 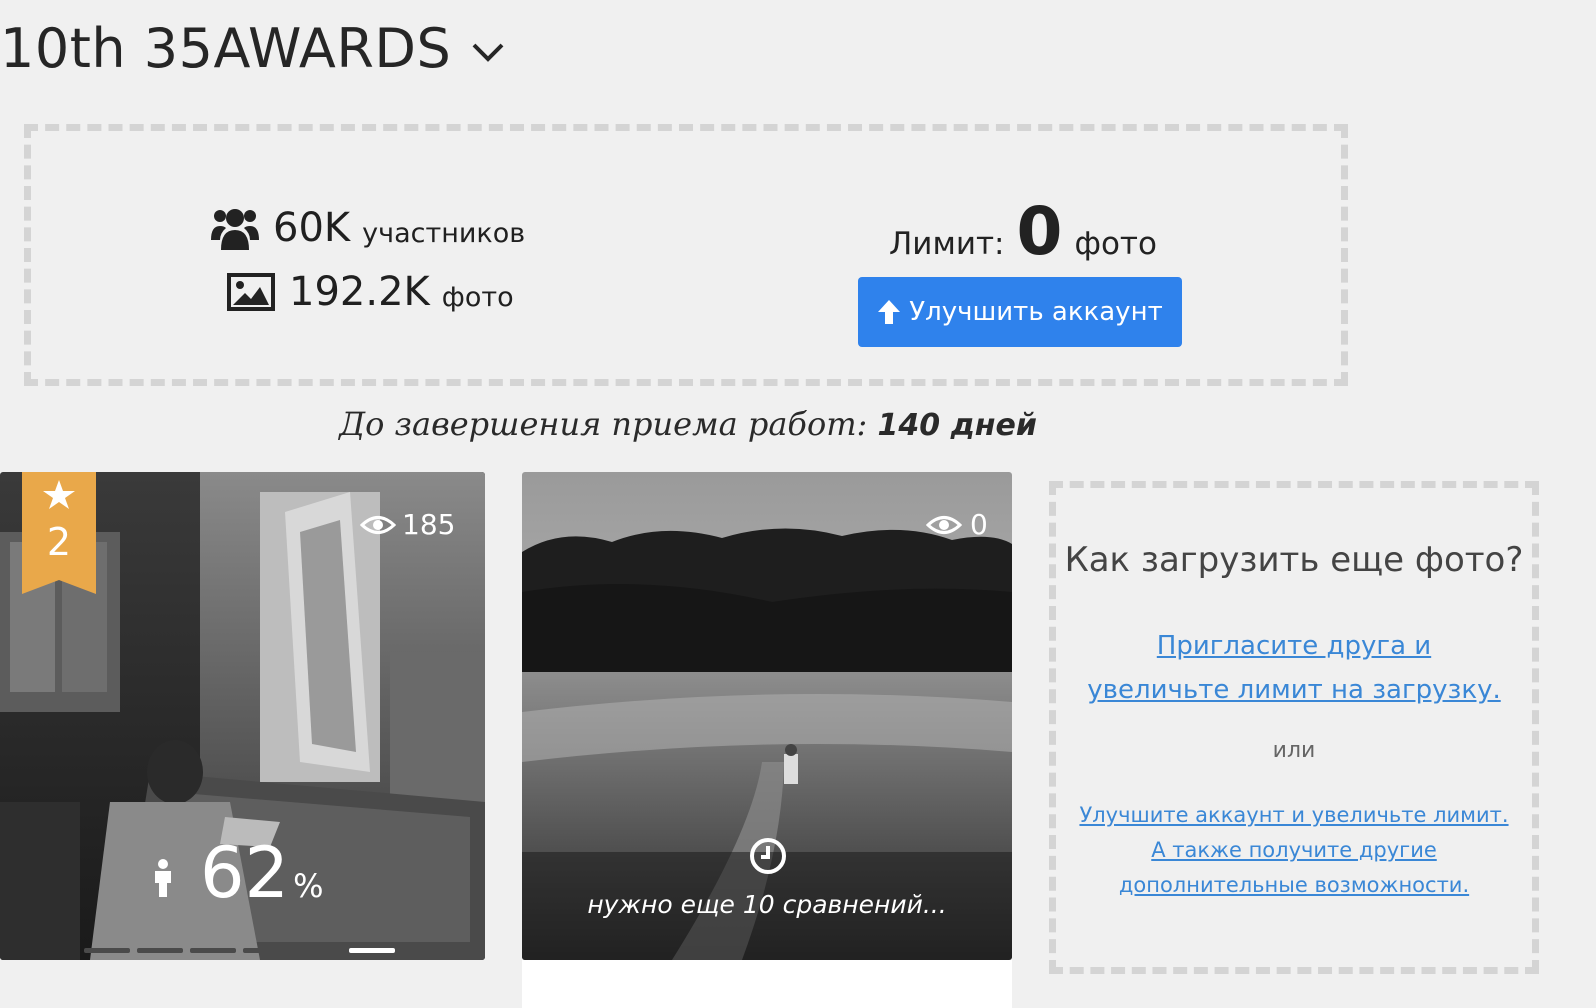 I want to click on rank-number: 2, so click(x=59, y=542).